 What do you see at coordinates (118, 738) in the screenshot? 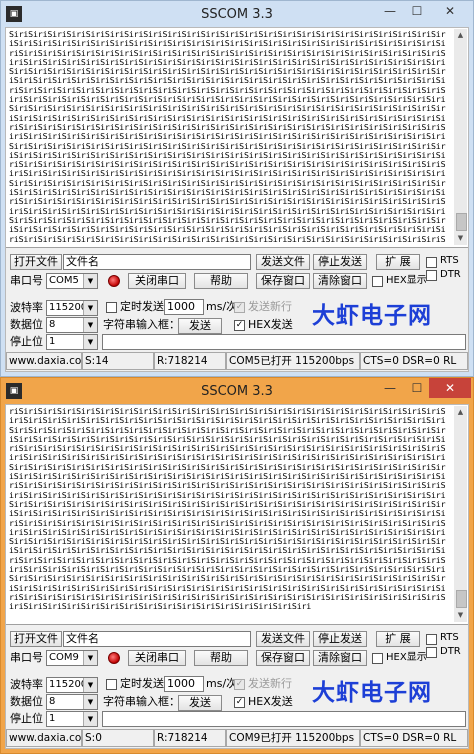
I see `status-sent-count: S:0` at bounding box center [118, 738].